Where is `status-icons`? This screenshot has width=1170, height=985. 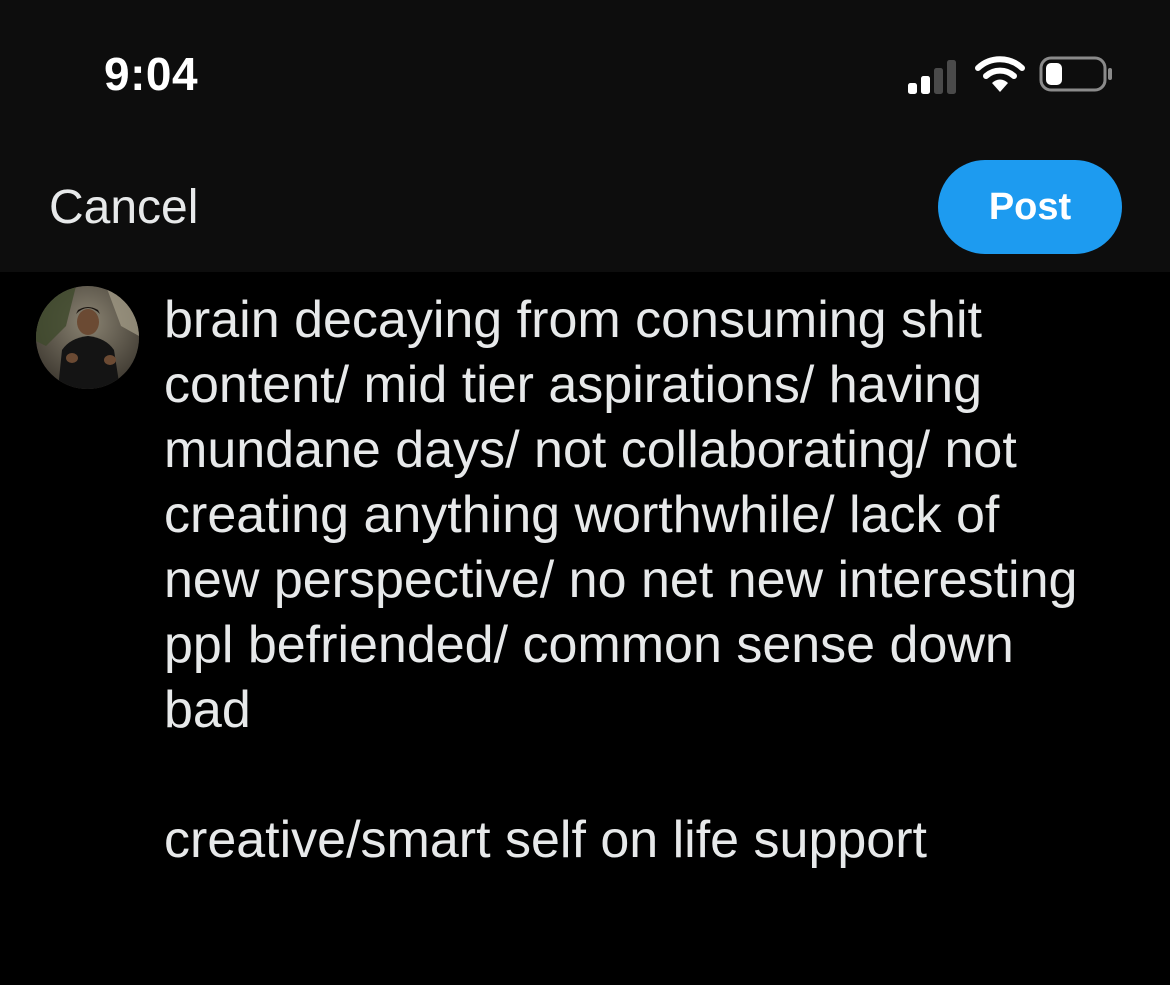
status-icons is located at coordinates (1015, 76).